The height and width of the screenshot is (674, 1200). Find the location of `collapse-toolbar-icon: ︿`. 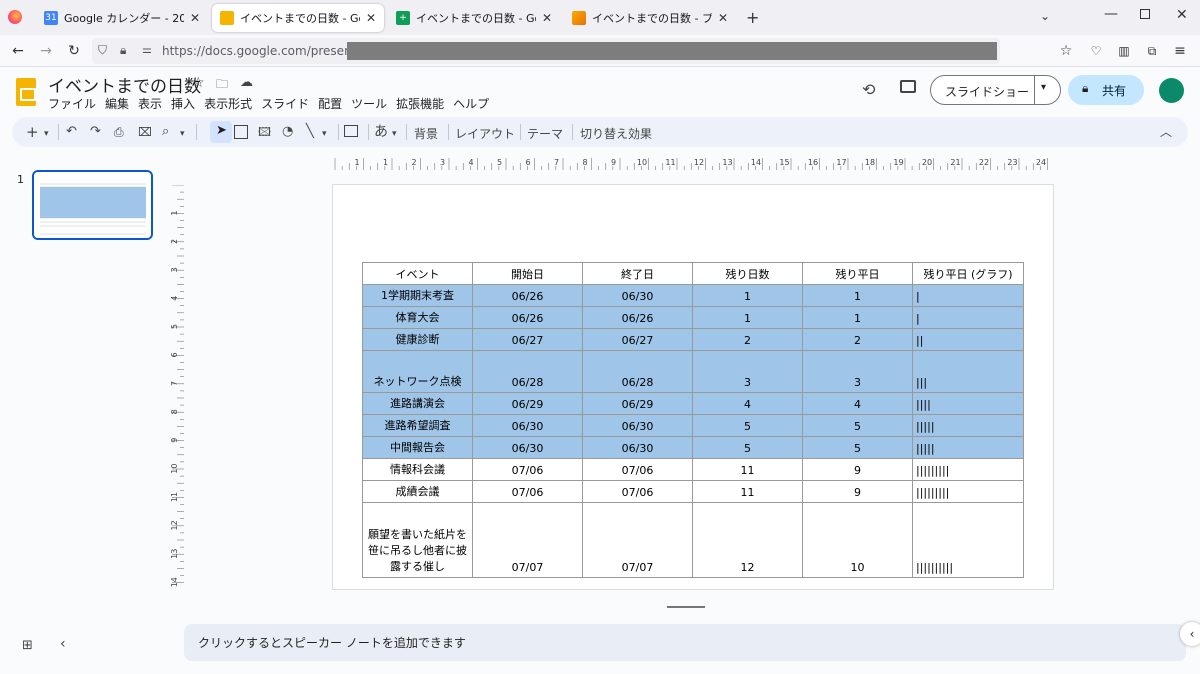

collapse-toolbar-icon: ︿ is located at coordinates (1166, 132).